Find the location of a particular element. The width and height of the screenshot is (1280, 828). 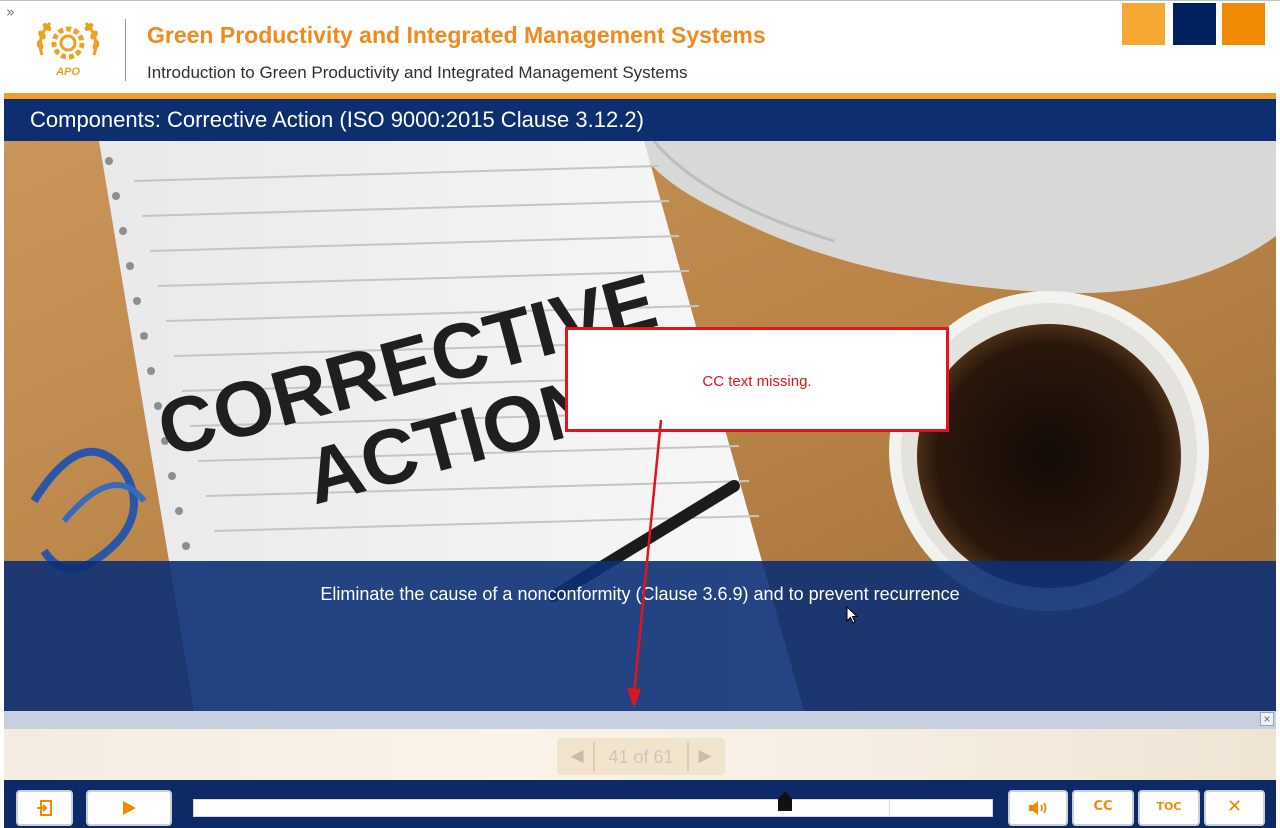

exit-icon is located at coordinates (44, 808).